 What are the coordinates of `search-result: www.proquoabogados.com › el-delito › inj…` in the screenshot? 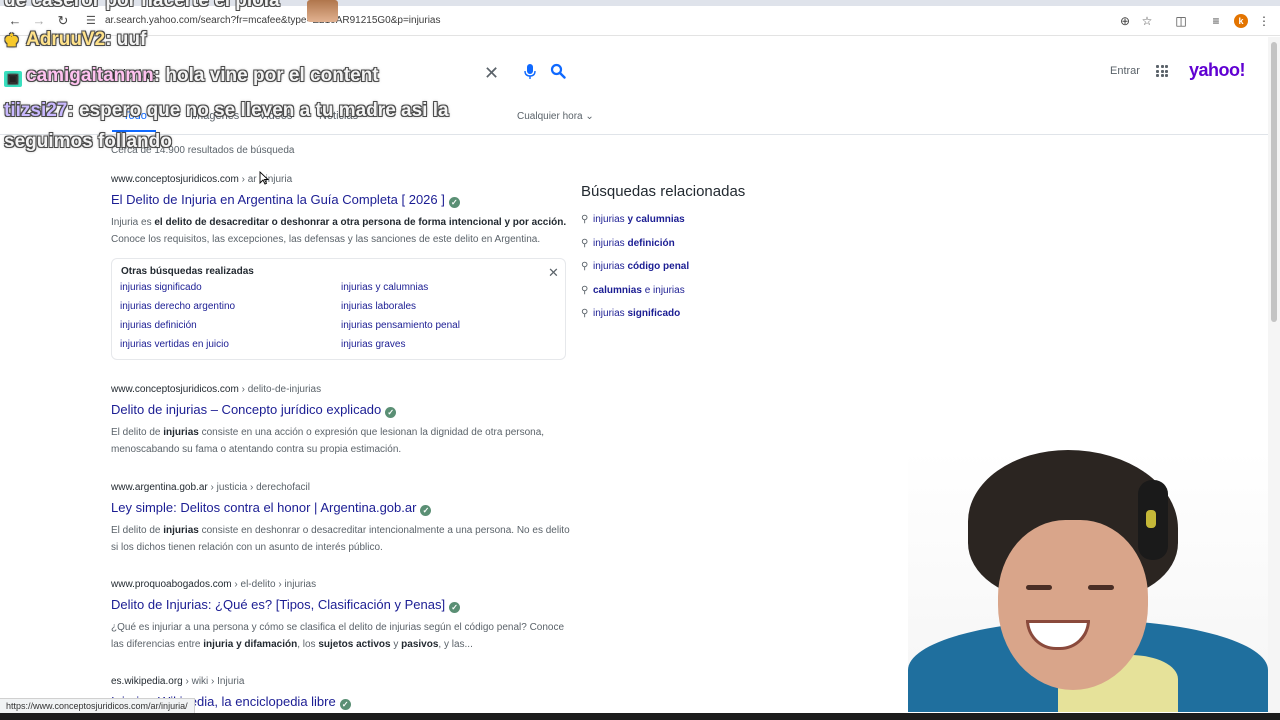 It's located at (341, 616).